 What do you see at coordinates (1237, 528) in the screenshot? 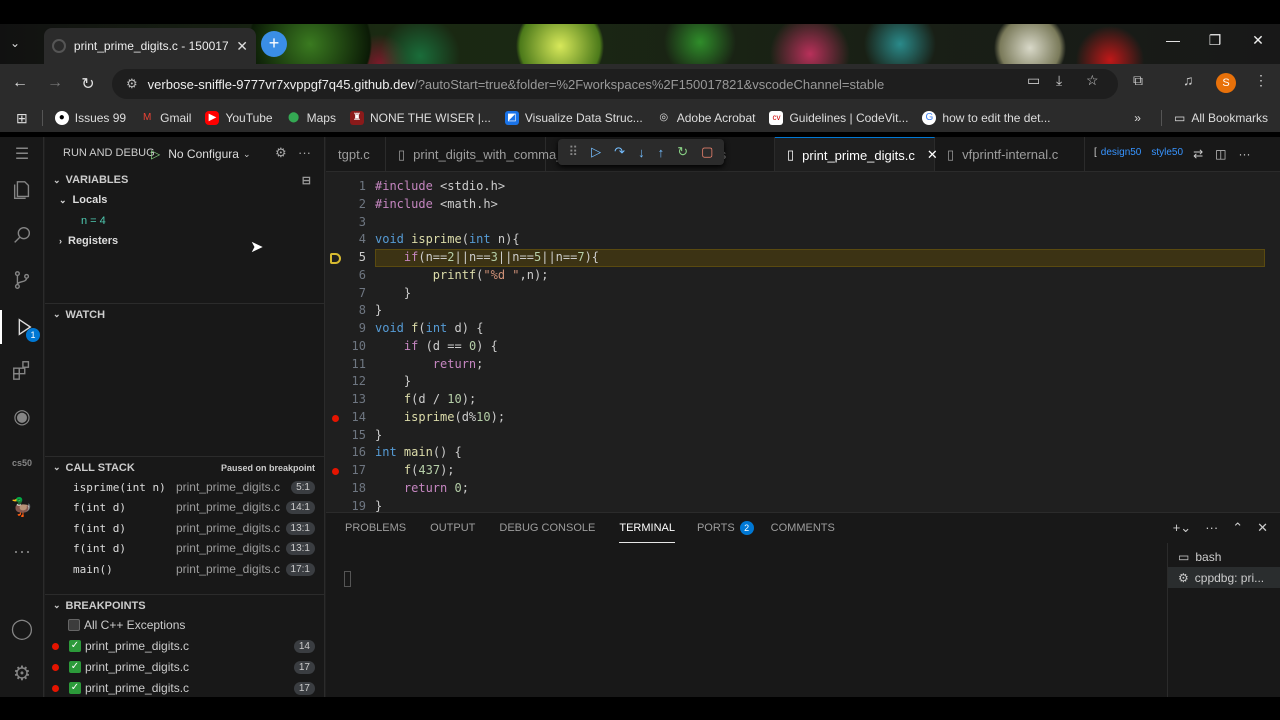
I see `maximize-panel-icon: ⌃` at bounding box center [1237, 528].